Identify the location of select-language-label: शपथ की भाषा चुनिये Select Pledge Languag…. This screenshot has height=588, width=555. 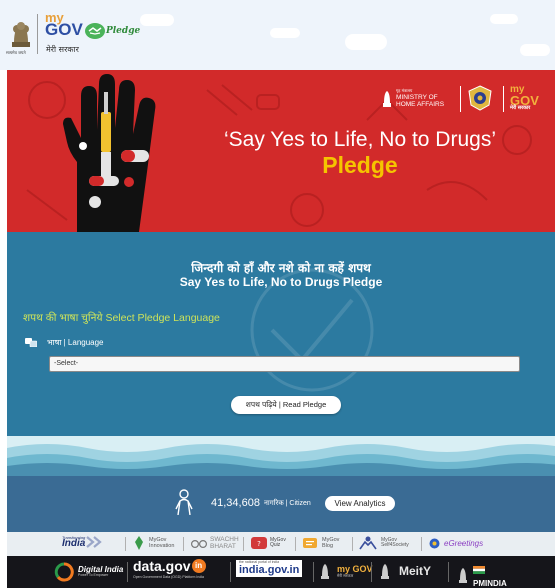
(121, 318).